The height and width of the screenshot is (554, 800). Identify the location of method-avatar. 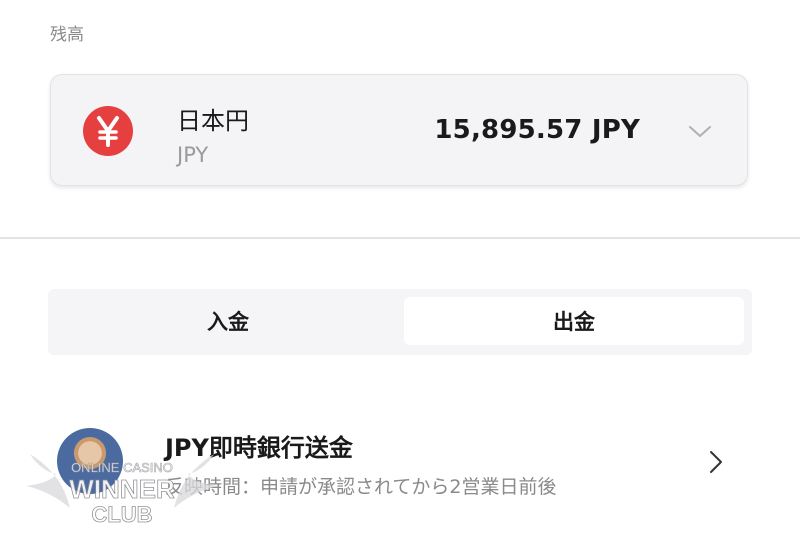
(90, 461).